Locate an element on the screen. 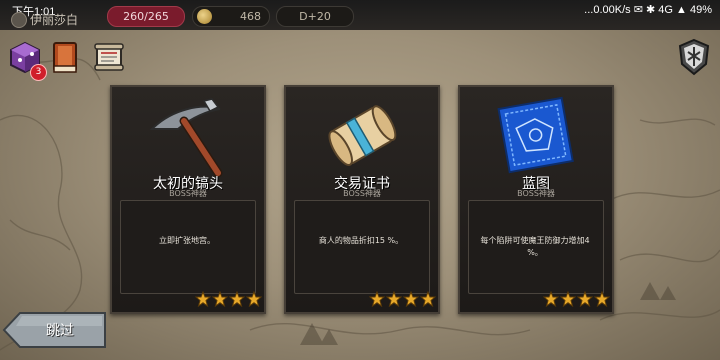 This screenshot has width=720, height=360. skip-button-label: 跳过 is located at coordinates (60, 330).